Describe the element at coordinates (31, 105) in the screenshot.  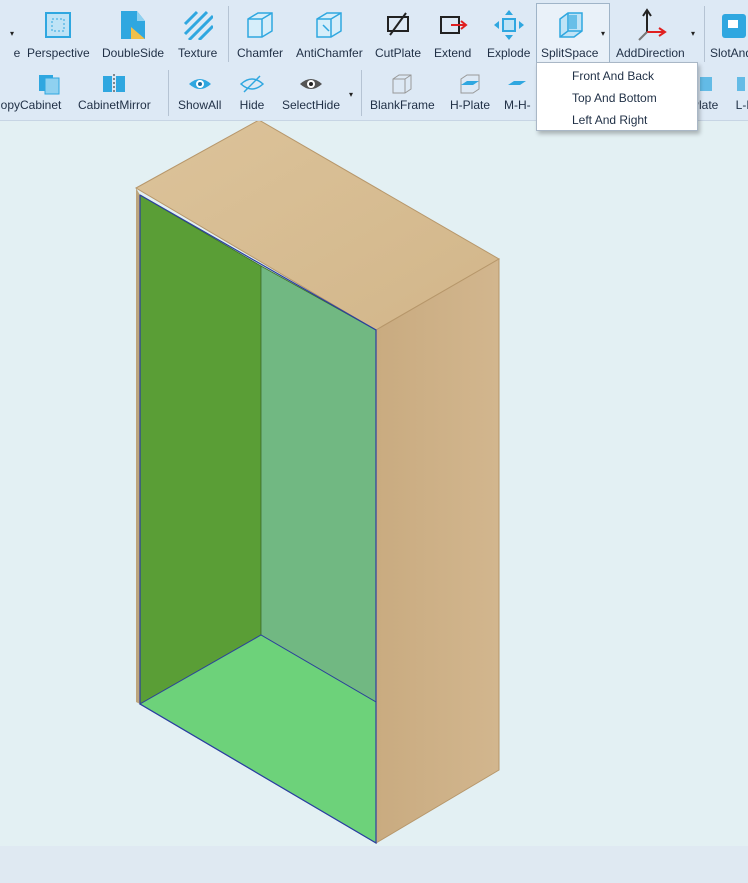
I see `toolbar-label: opyCabinet` at that location.